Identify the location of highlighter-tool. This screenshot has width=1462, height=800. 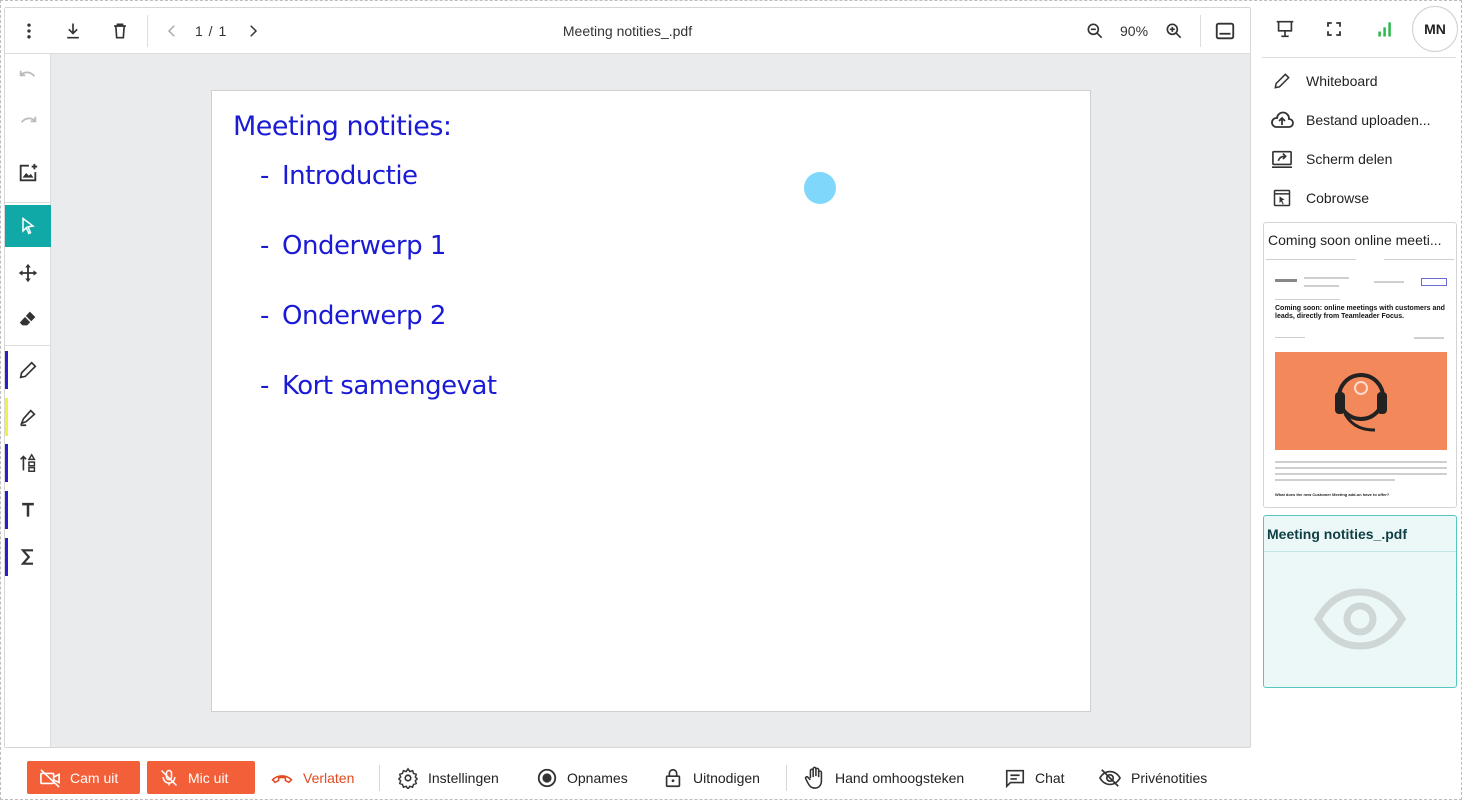
(28, 417).